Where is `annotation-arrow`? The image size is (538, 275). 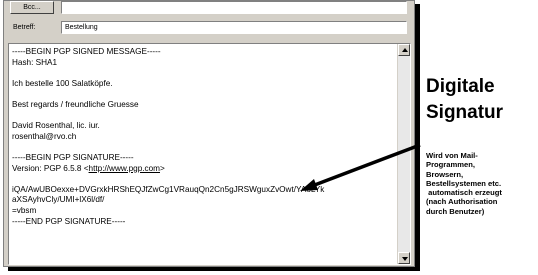 annotation-arrow is located at coordinates (360, 167).